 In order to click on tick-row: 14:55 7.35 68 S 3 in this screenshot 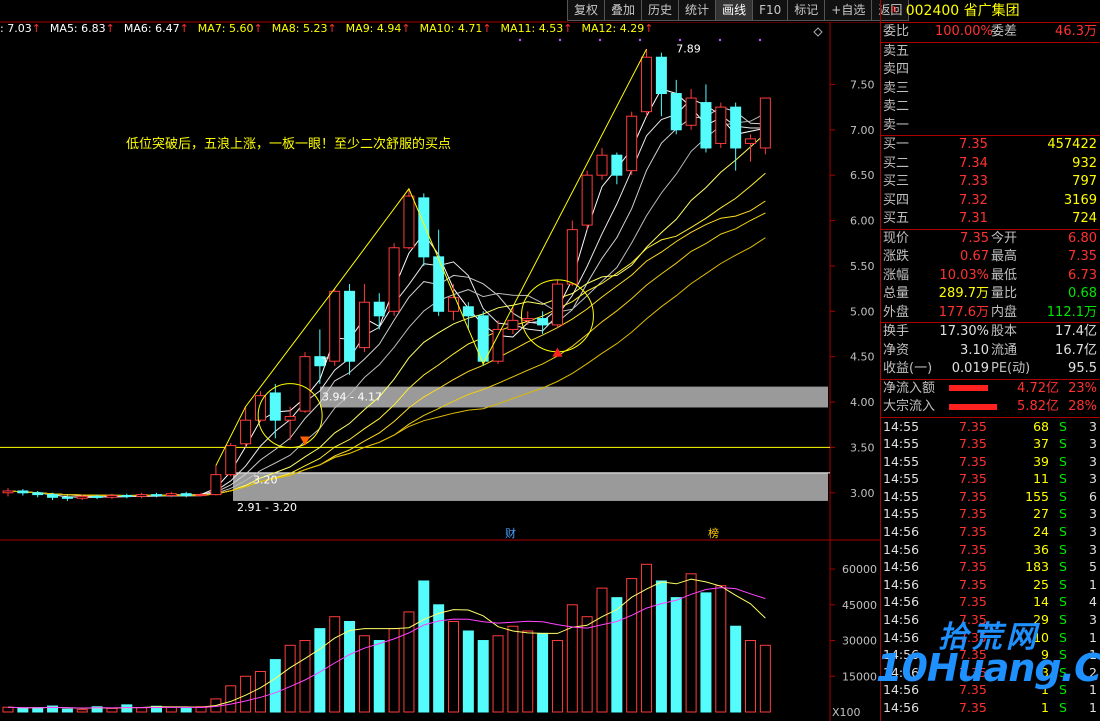, I will do `click(990, 427)`.